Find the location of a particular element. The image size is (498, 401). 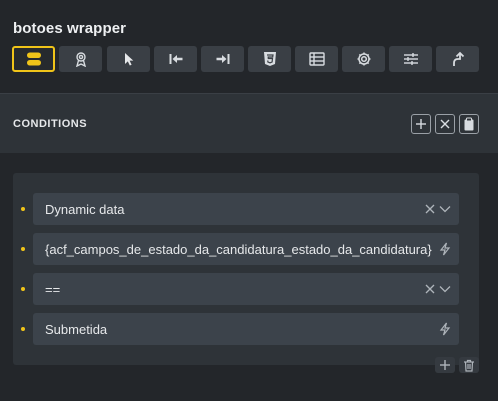

toolbar-wrapper-button is located at coordinates (33, 59).